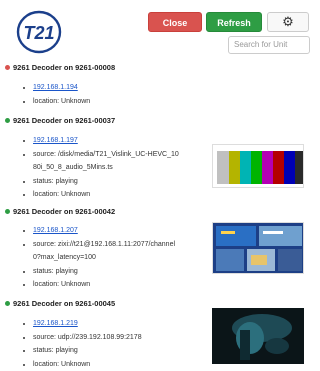 Image resolution: width=320 pixels, height=371 pixels. I want to click on unit-search-input: Search for Unit, so click(269, 45).